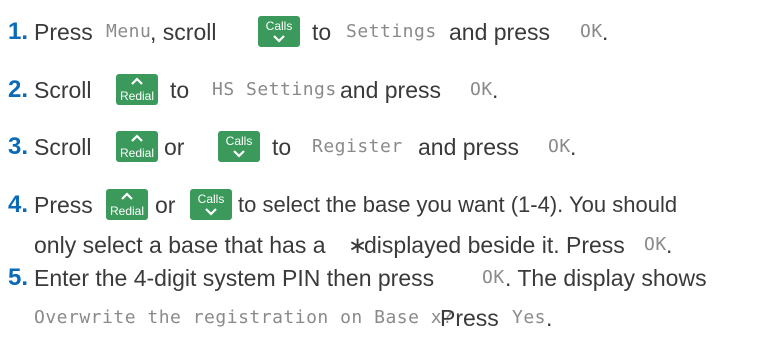  What do you see at coordinates (18, 89) in the screenshot?
I see `step-number: 2.` at bounding box center [18, 89].